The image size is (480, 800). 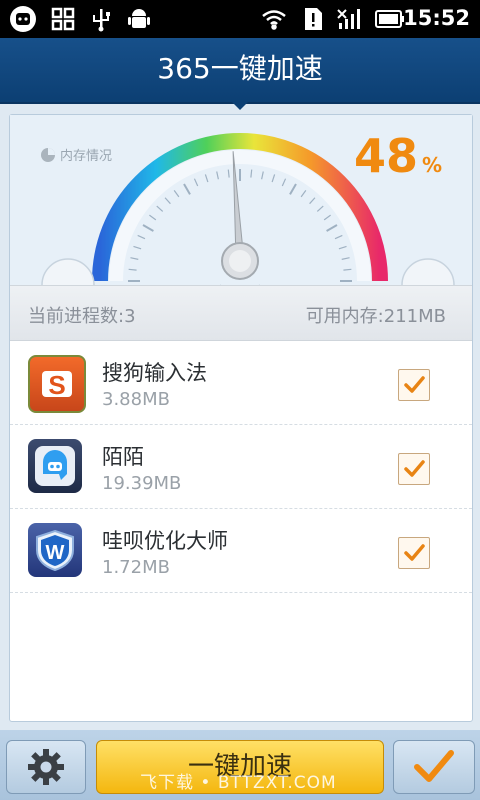 What do you see at coordinates (55, 466) in the screenshot?
I see `momo-icon` at bounding box center [55, 466].